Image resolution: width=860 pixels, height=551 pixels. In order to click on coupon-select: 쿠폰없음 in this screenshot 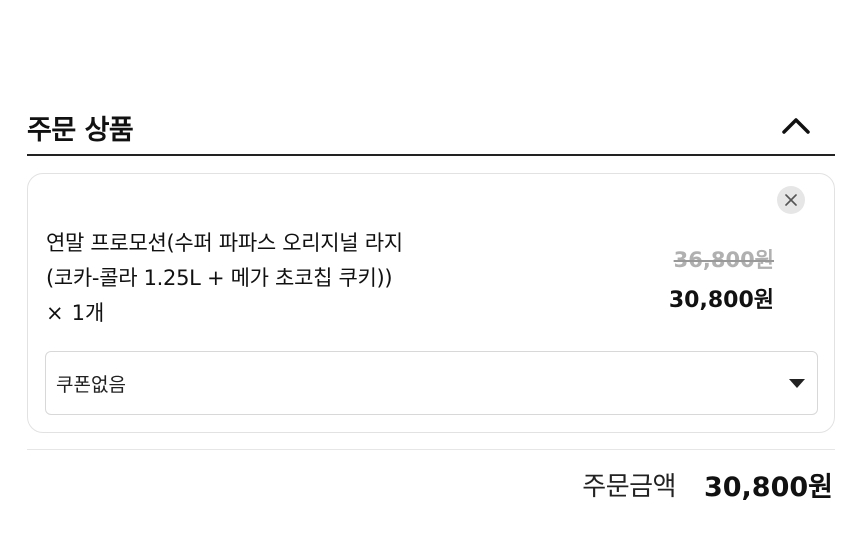, I will do `click(431, 383)`.